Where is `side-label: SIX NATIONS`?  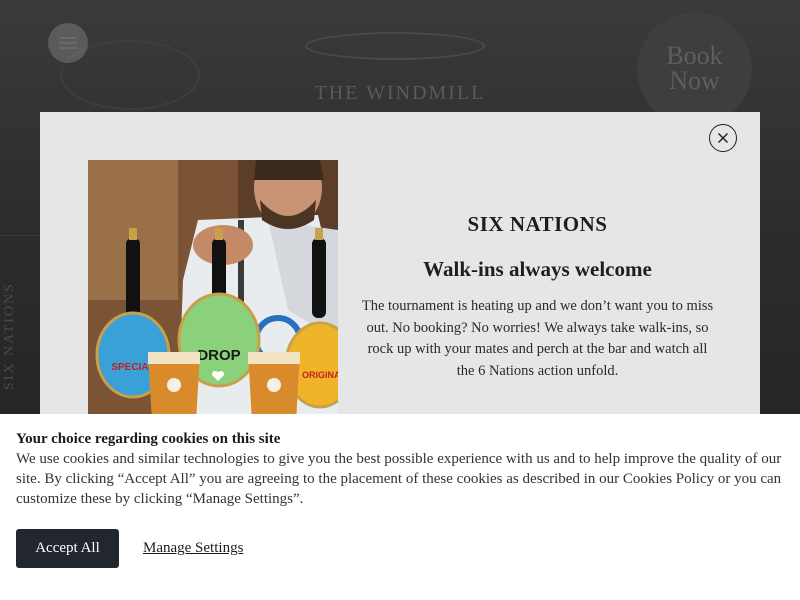 side-label: SIX NATIONS is located at coordinates (9, 336).